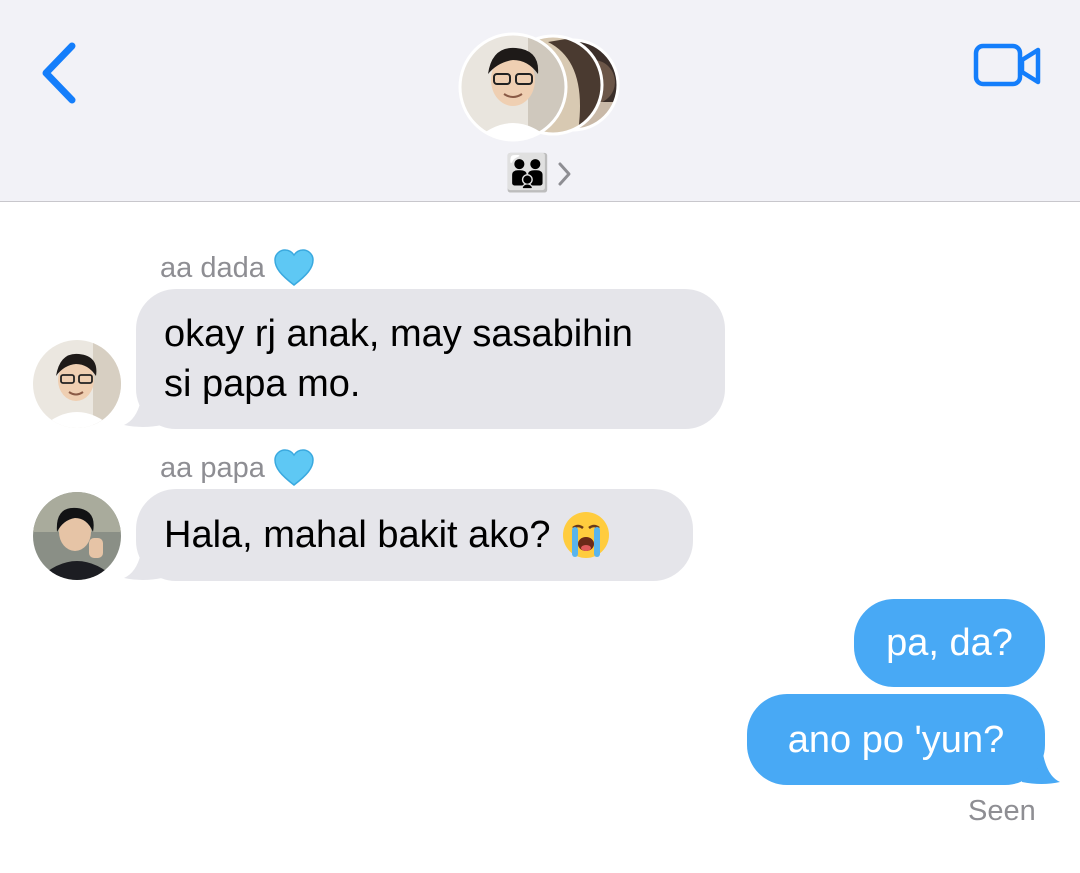 Image resolution: width=1080 pixels, height=873 pixels. Describe the element at coordinates (430, 359) in the screenshot. I see `message-bubble: okay rj anak, may sasabihin si papa mo.` at that location.